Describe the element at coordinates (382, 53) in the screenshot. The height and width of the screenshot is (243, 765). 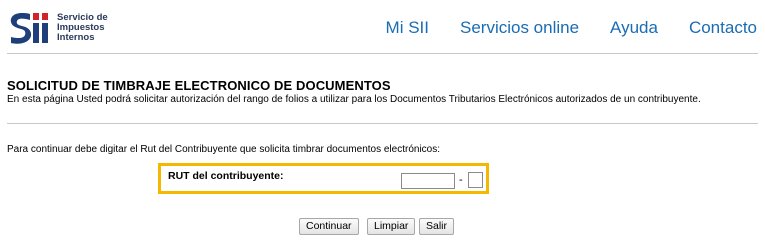
I see `header-divider` at that location.